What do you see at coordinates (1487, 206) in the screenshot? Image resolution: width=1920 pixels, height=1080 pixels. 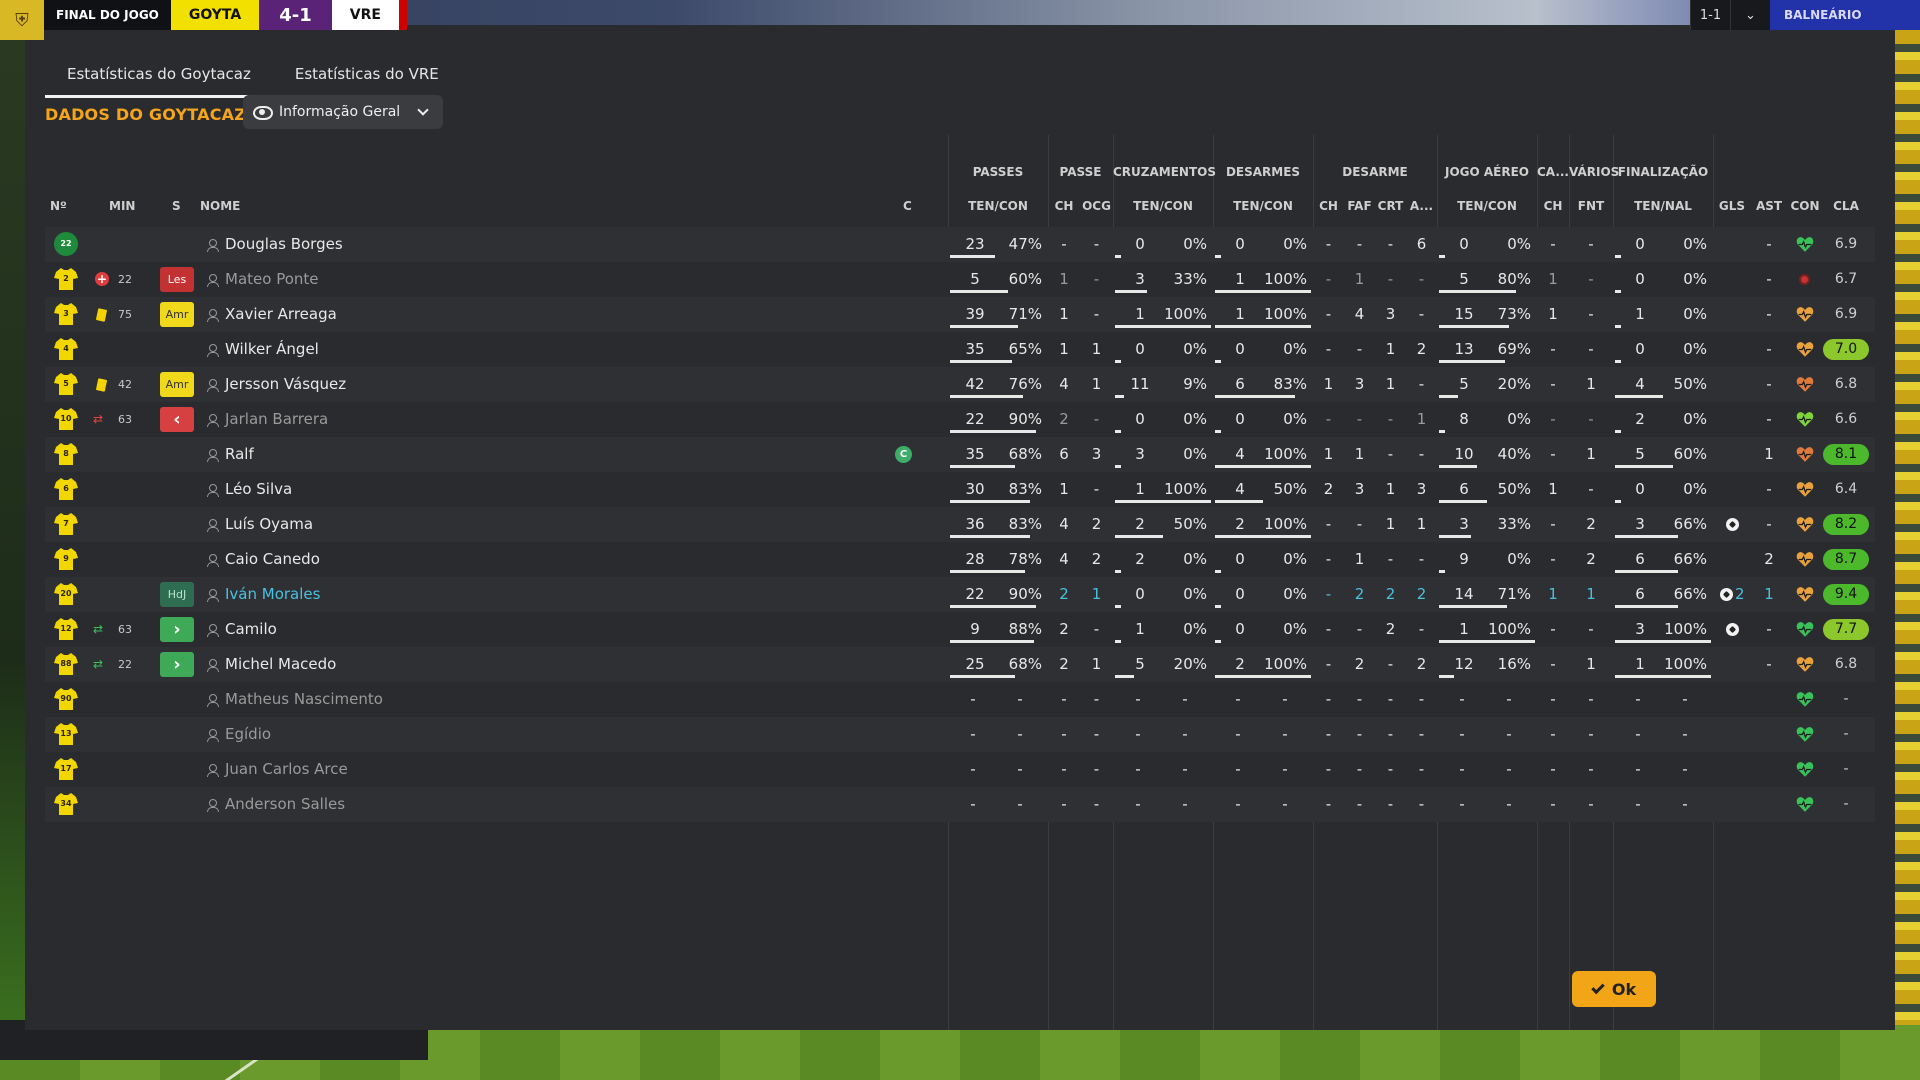 I see `header-aereo-tencon: TEN/CON` at bounding box center [1487, 206].